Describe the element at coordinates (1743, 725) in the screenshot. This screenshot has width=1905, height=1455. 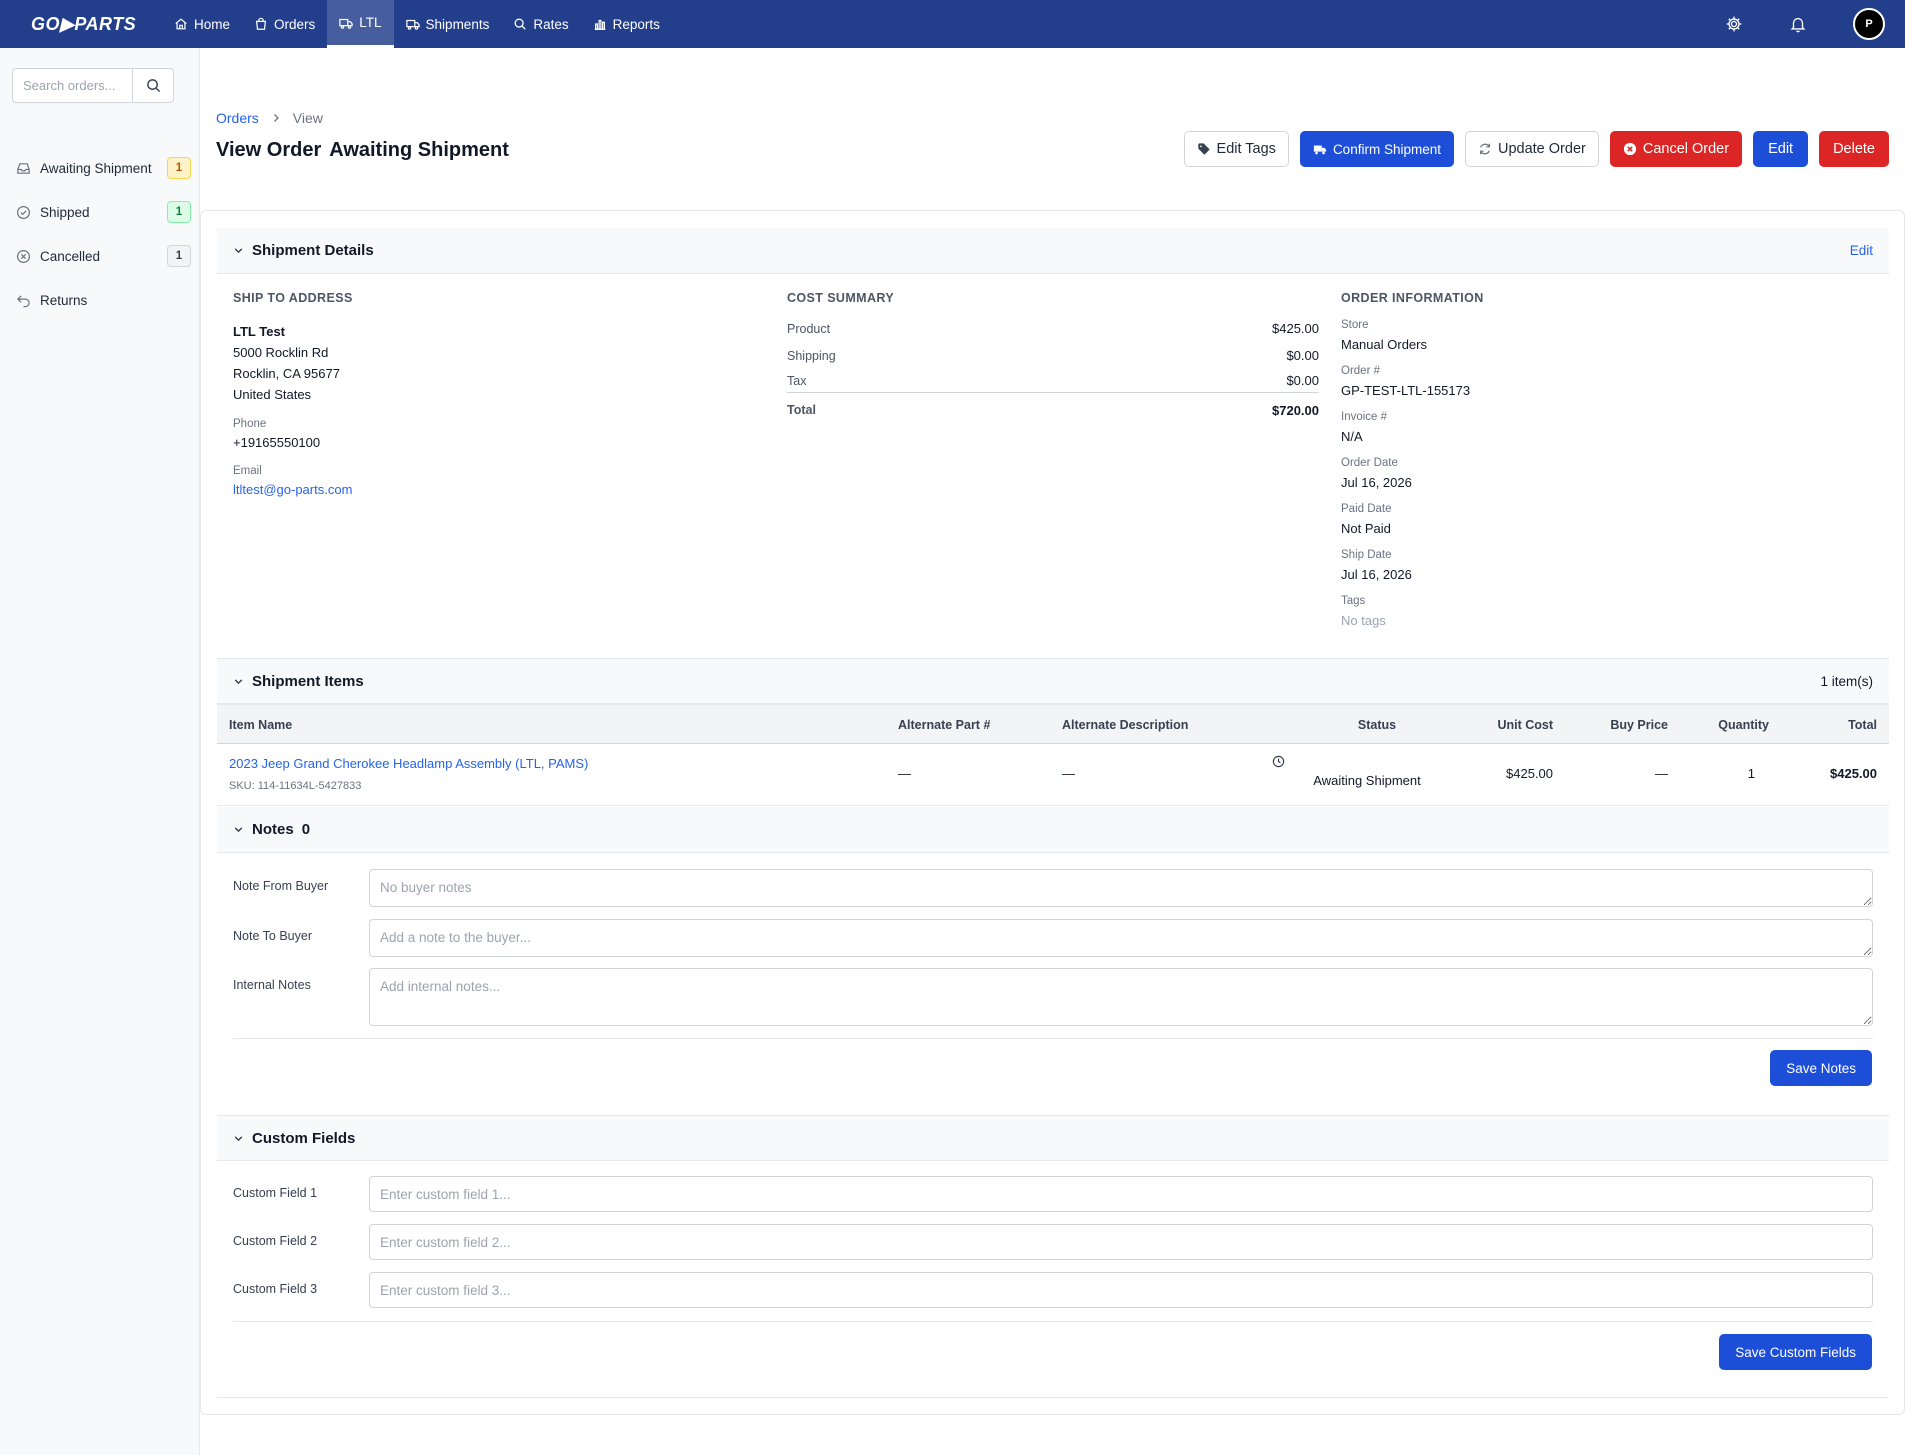
I see `col-quantity: Quantity` at that location.